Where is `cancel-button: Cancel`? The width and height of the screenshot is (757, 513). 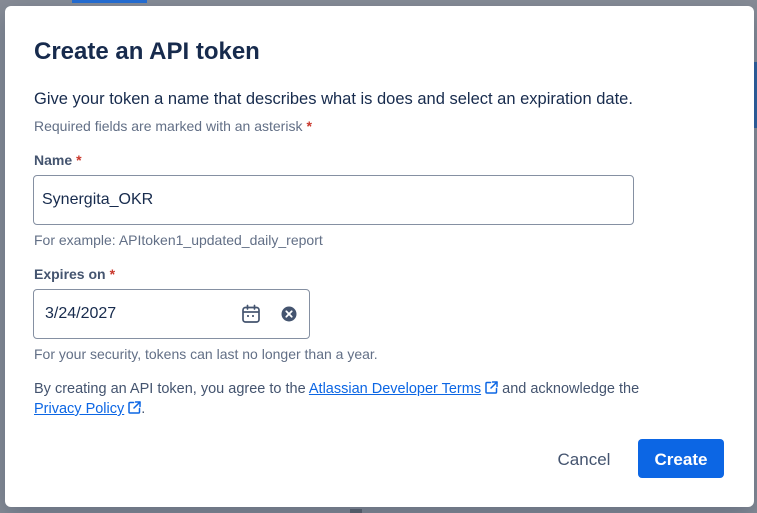 cancel-button: Cancel is located at coordinates (584, 458).